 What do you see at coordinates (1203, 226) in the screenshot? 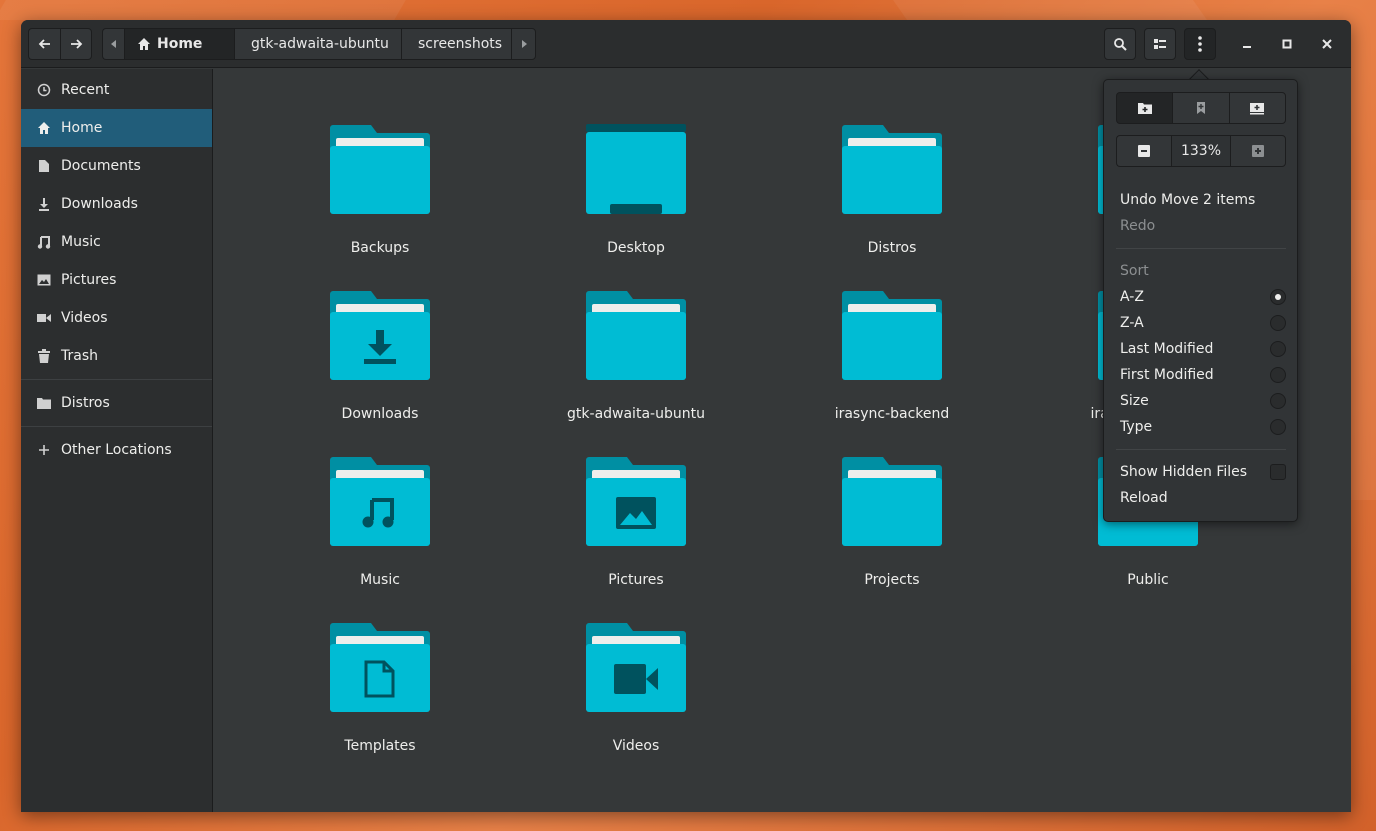
I see `redo-menu-item: Redo` at bounding box center [1203, 226].